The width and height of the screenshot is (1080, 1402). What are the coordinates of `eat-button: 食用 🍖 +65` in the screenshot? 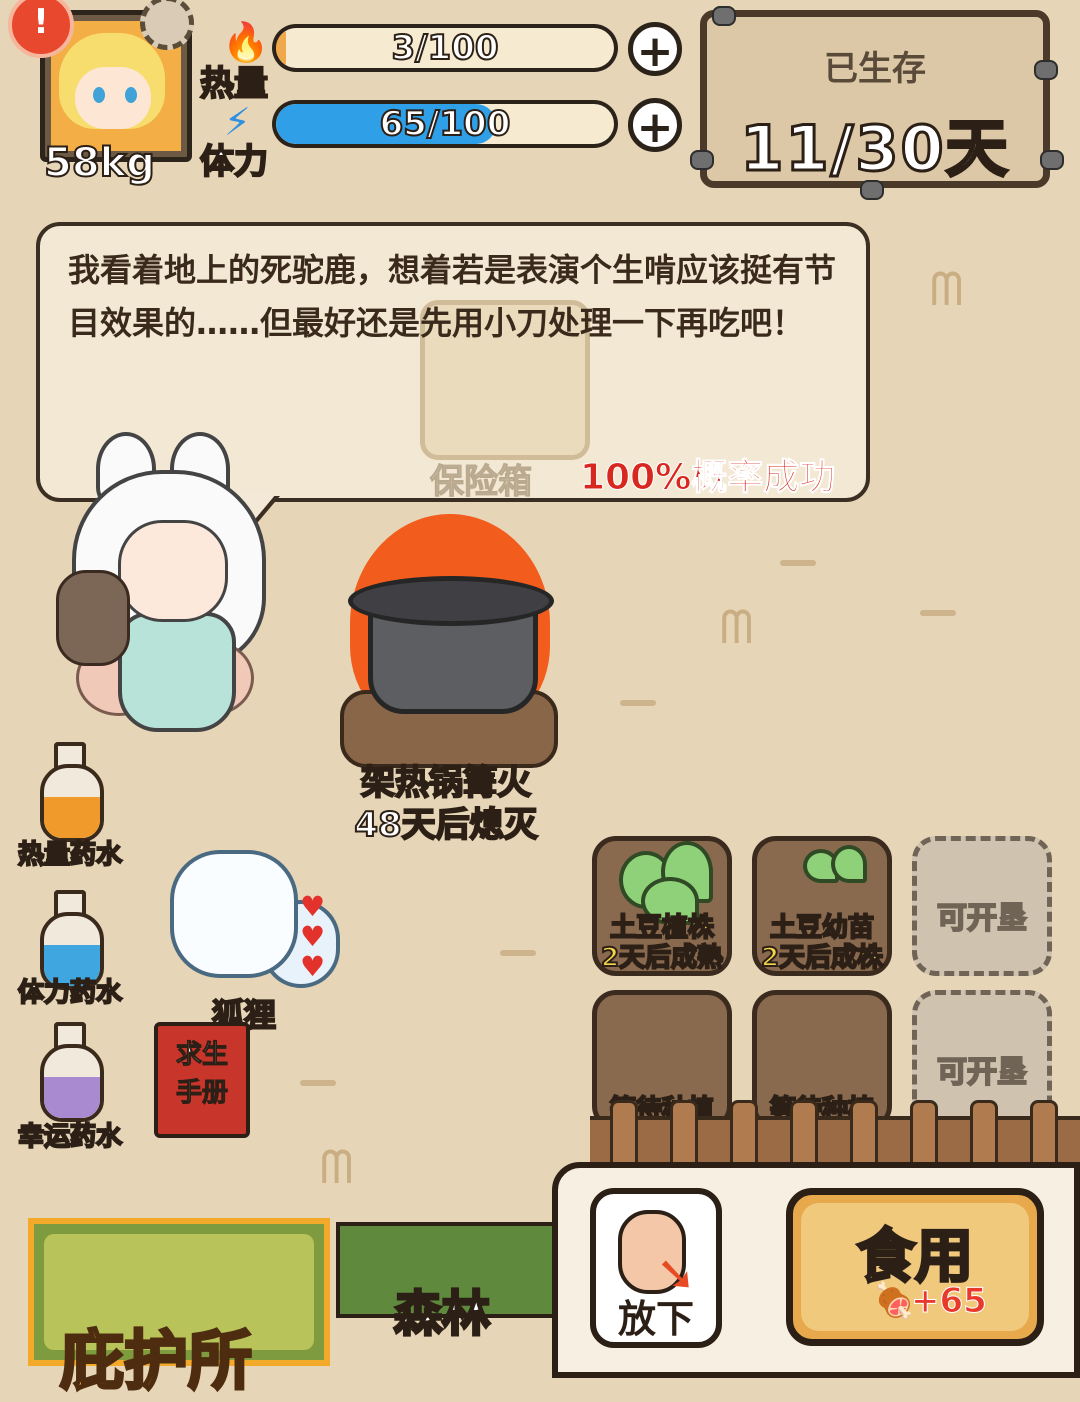 It's located at (915, 1267).